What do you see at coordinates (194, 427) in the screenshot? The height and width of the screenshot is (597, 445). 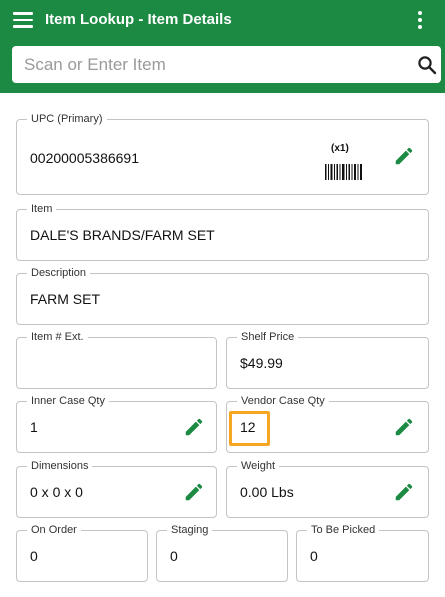 I see `edit-inner-case-qty-pencil-icon` at bounding box center [194, 427].